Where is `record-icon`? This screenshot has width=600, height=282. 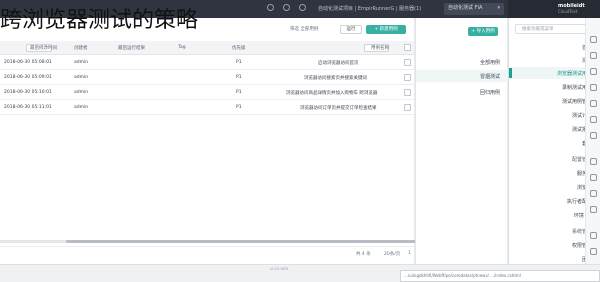
record-icon is located at coordinates (593, 87).